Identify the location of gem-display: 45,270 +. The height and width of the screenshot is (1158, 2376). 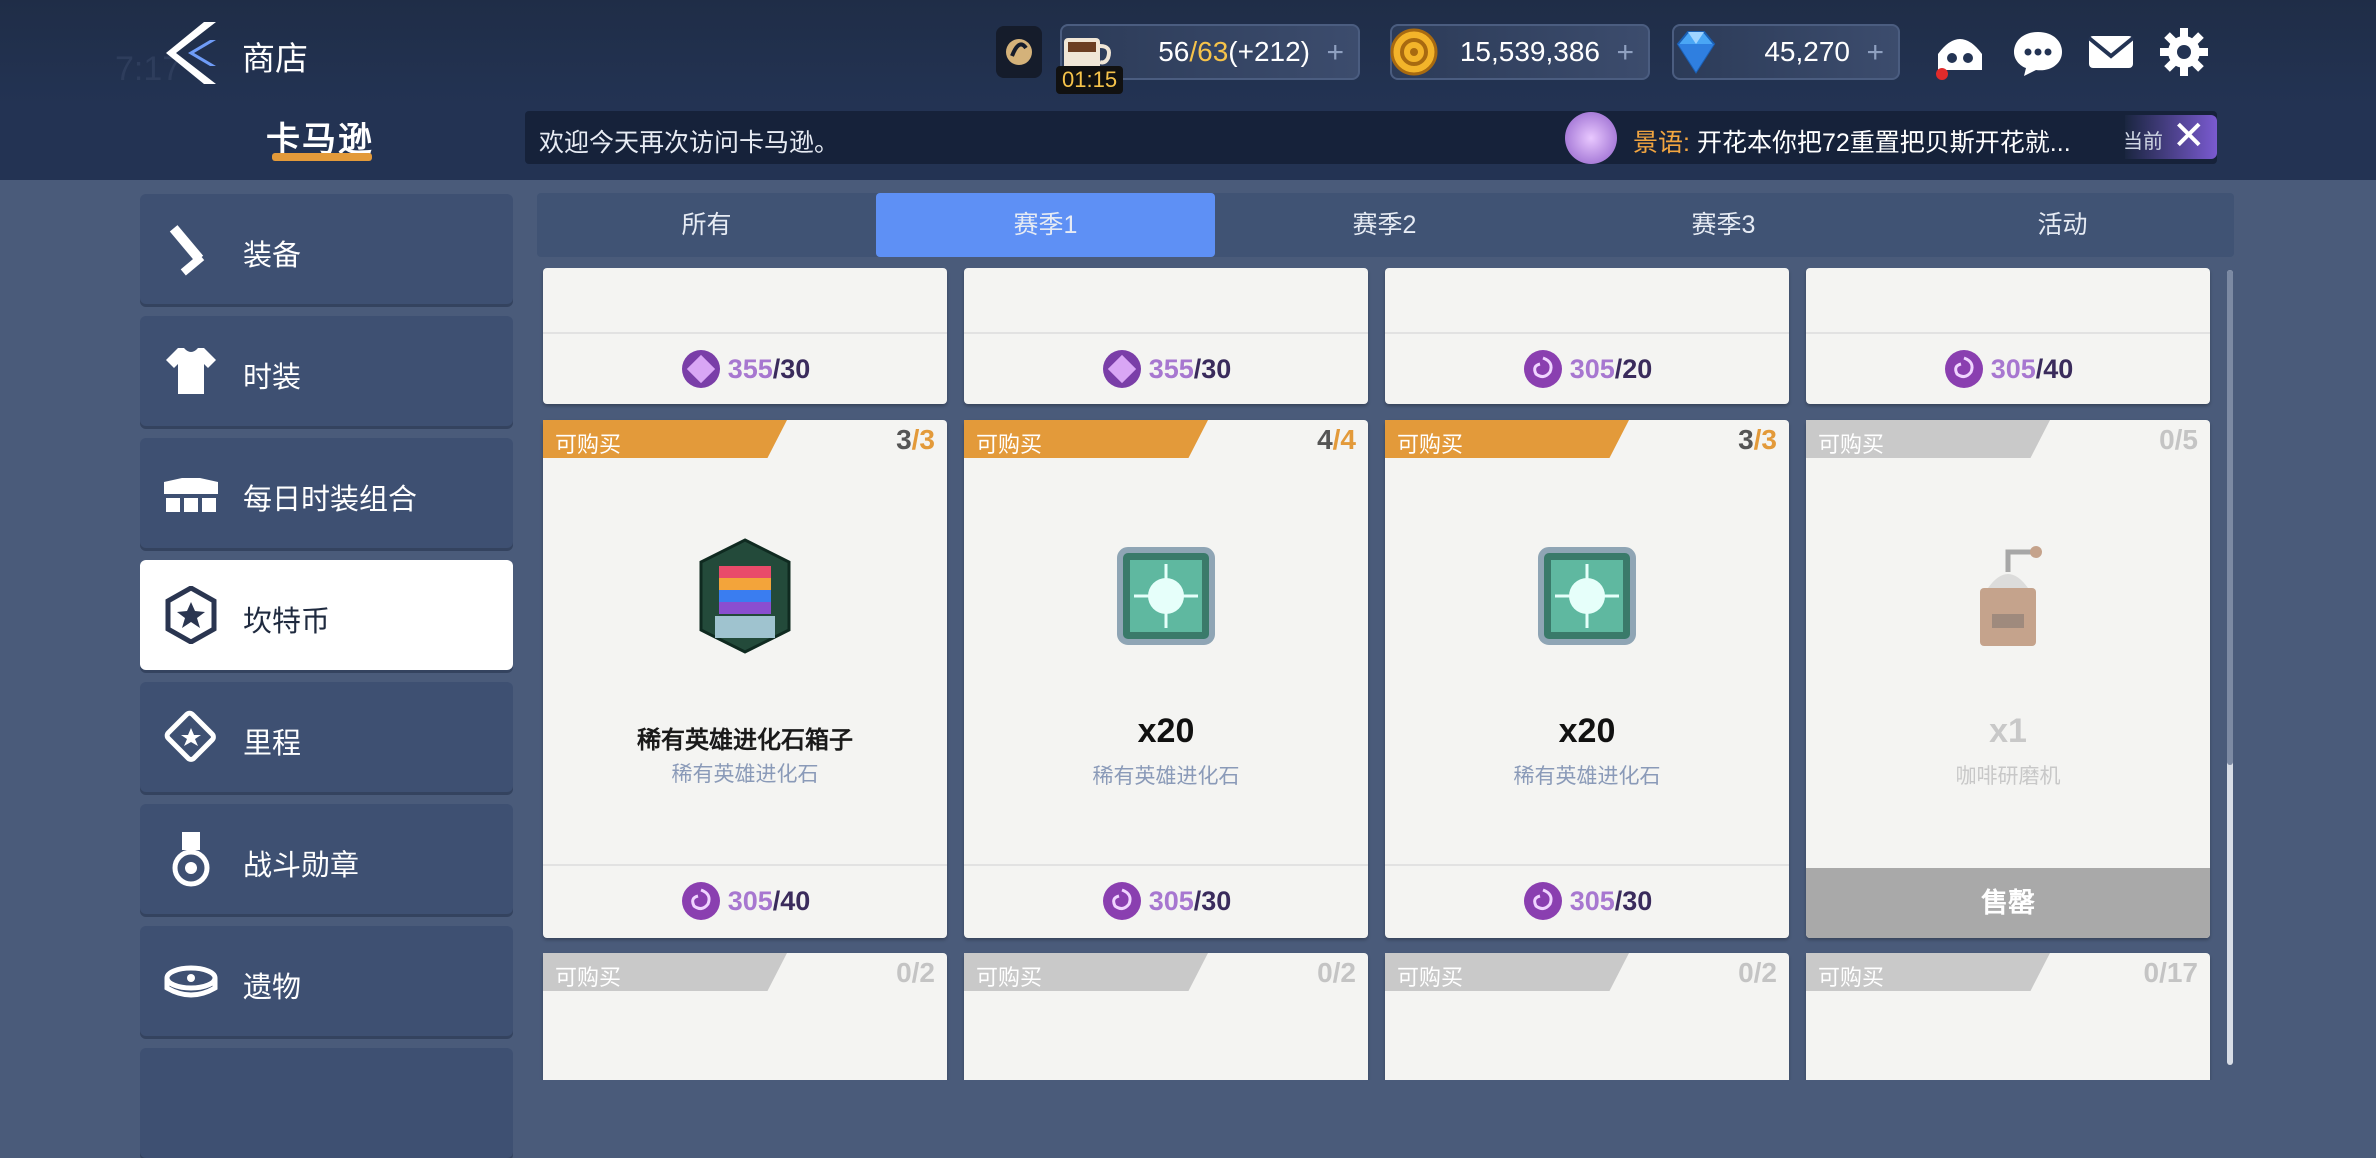
(1786, 52).